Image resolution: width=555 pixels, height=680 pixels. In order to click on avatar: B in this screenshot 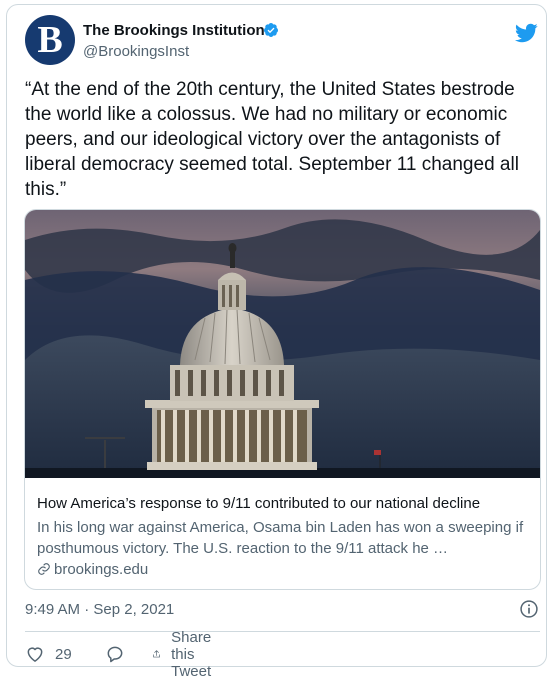, I will do `click(50, 40)`.